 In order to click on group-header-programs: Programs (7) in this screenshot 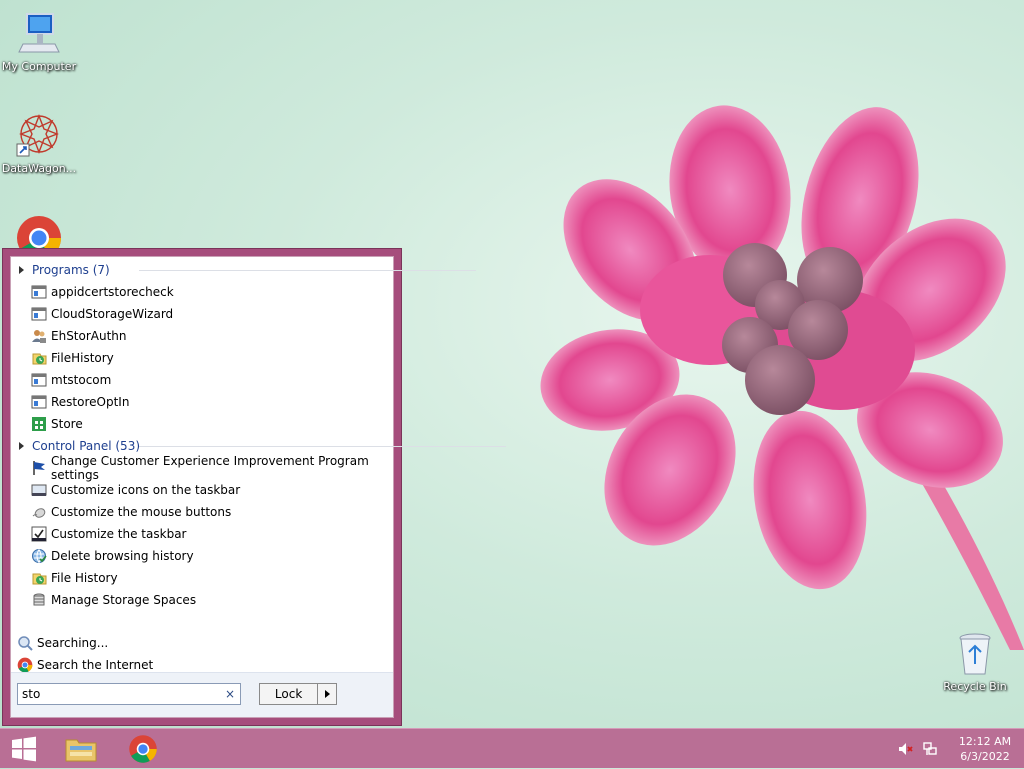, I will do `click(247, 270)`.